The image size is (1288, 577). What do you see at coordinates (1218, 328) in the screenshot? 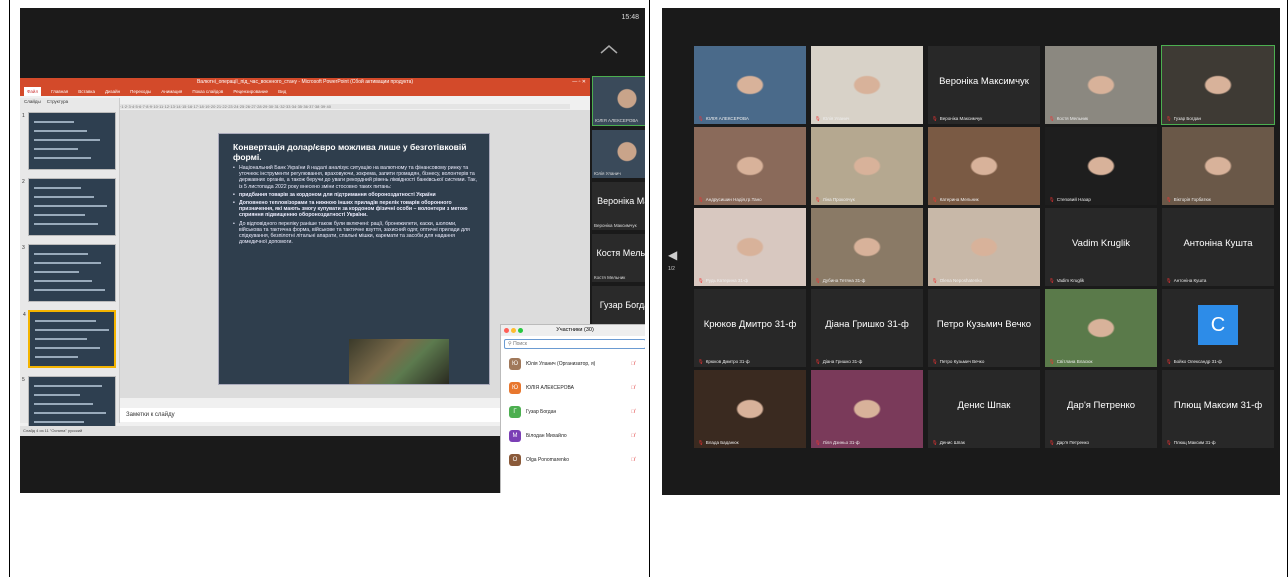
I see `participant-tile: C 🎙 Бойко Олександр 31-ф` at bounding box center [1218, 328].